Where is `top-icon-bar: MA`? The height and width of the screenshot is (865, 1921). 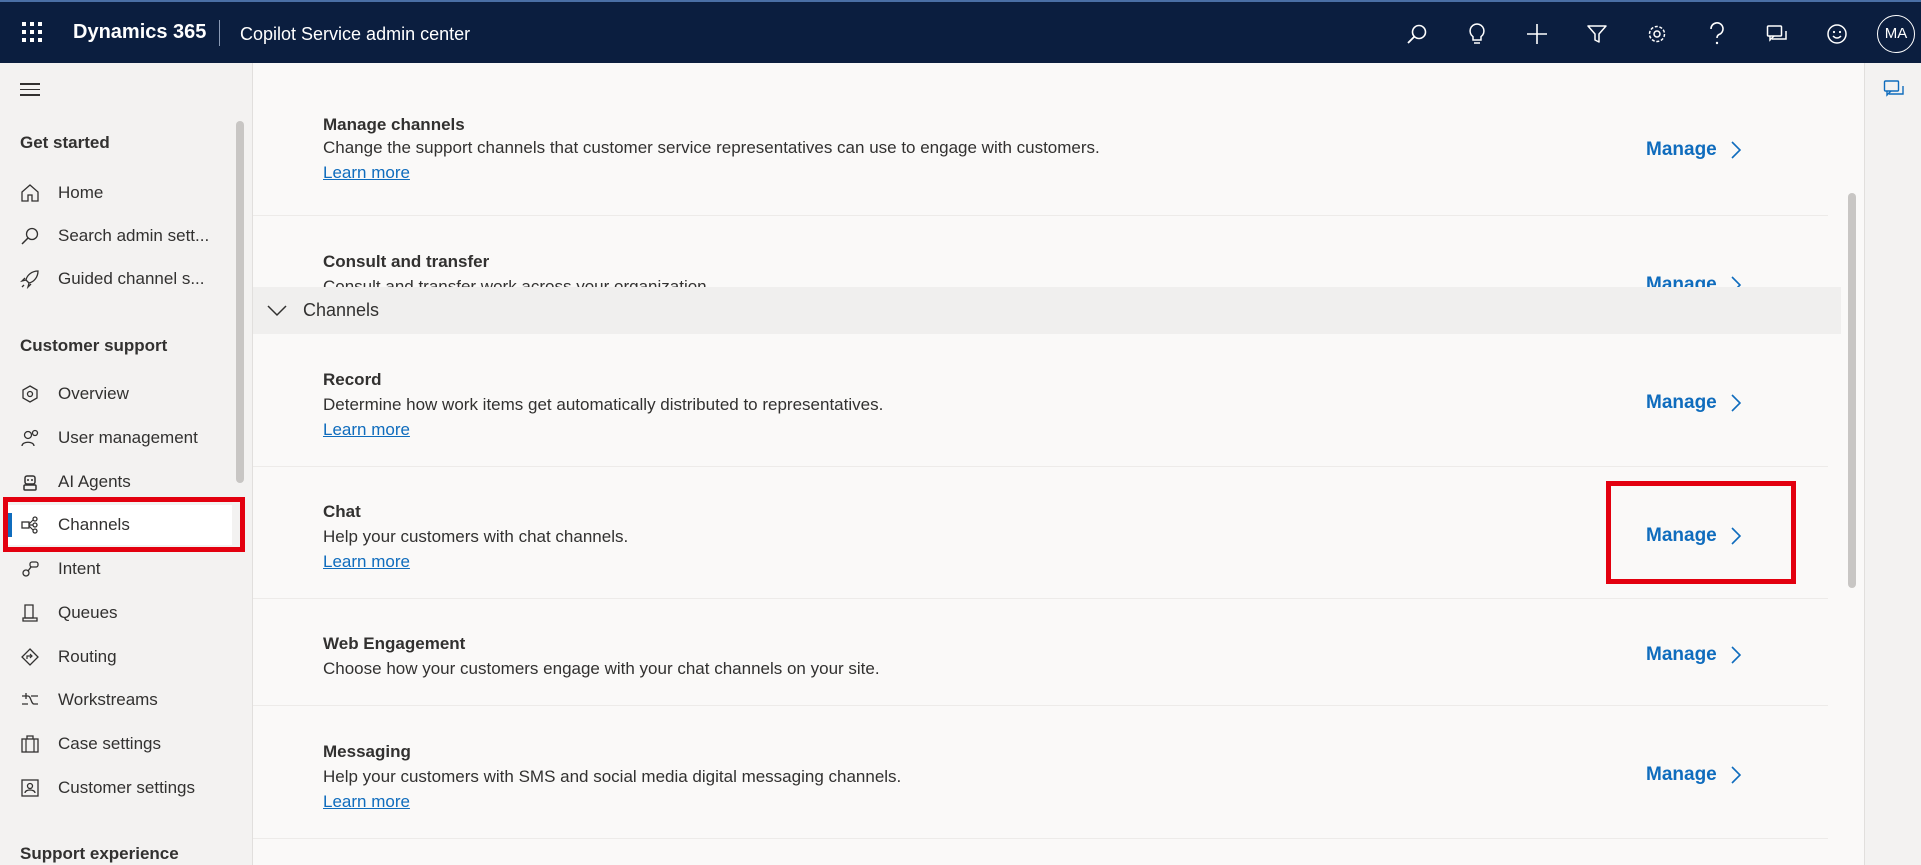
top-icon-bar: MA is located at coordinates (1654, 33).